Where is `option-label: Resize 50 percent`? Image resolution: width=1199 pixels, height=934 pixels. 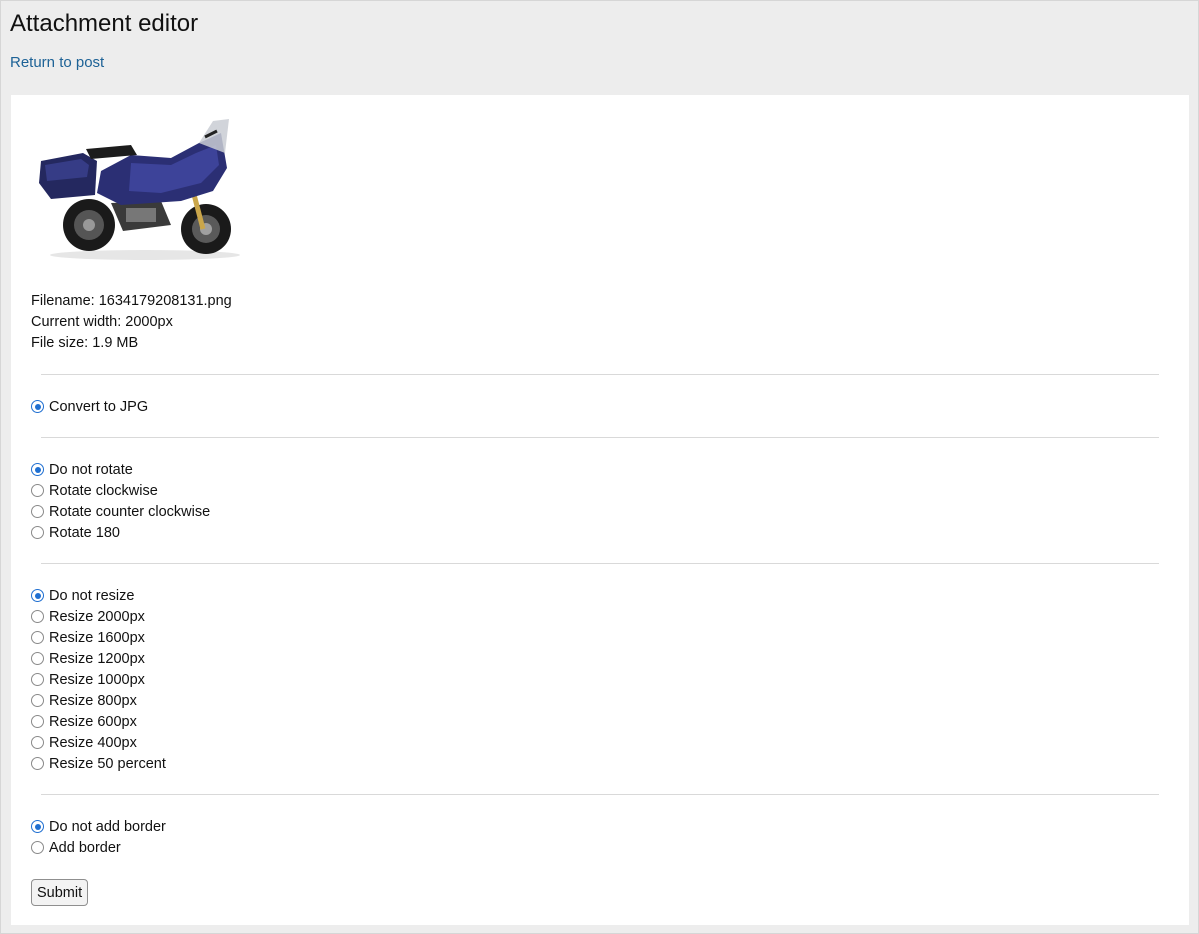
option-label: Resize 50 percent is located at coordinates (107, 763).